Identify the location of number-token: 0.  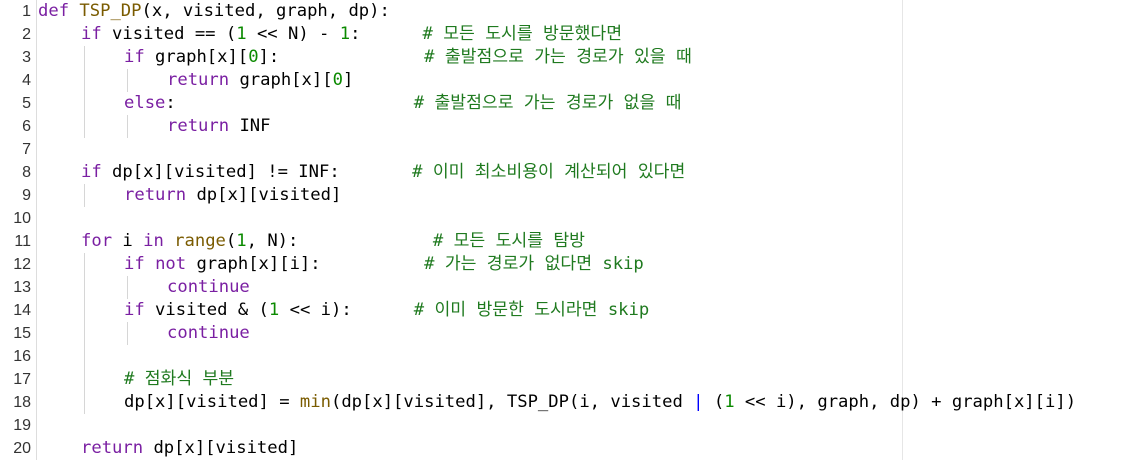
(253, 57).